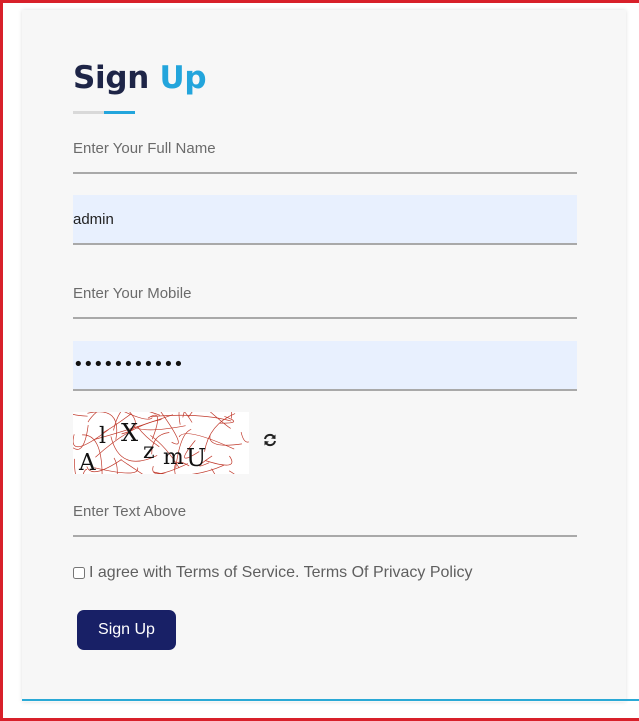 The height and width of the screenshot is (721, 639). I want to click on page-title: Sign Up, so click(140, 78).